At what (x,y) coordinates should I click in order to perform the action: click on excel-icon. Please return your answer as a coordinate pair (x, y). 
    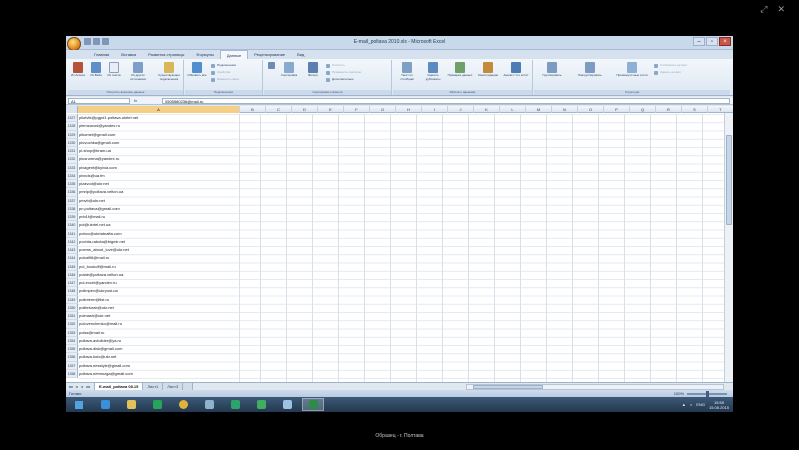
    Looking at the image, I should click on (313, 404).